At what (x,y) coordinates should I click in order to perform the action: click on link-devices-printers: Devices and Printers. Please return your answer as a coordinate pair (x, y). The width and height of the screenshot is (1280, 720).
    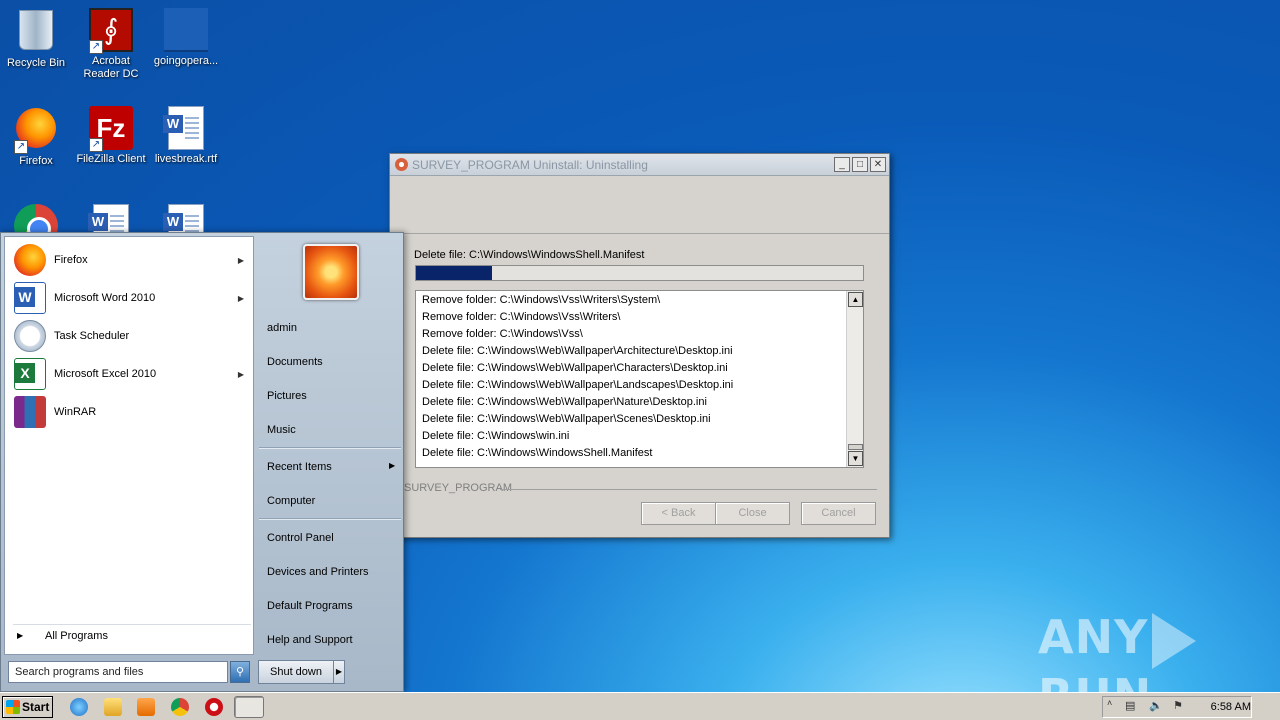
    Looking at the image, I should click on (318, 572).